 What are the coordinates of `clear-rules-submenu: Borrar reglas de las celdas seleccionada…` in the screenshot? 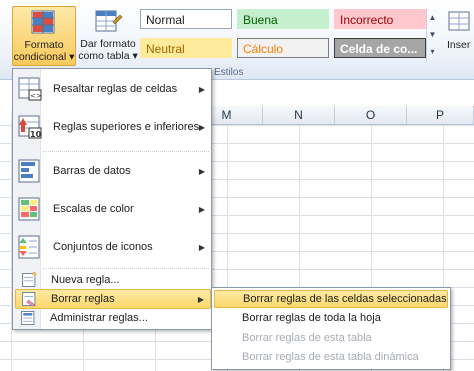 It's located at (331, 328).